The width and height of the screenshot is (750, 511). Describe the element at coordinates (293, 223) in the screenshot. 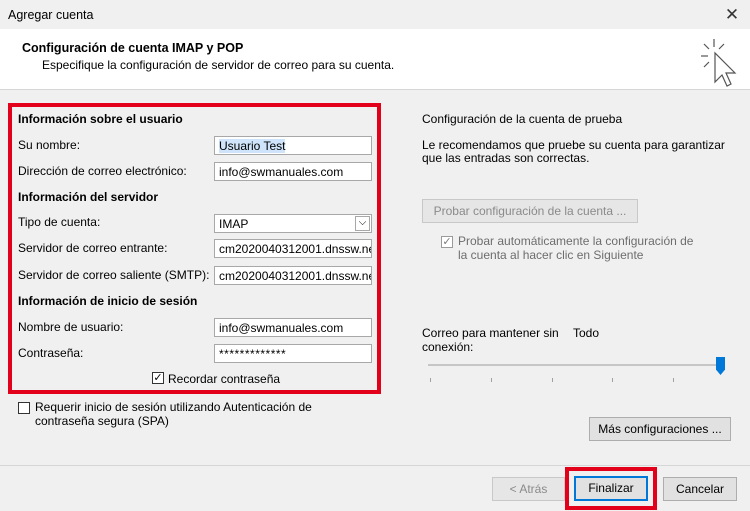

I see `account-type-select: IMAP ⌵` at that location.